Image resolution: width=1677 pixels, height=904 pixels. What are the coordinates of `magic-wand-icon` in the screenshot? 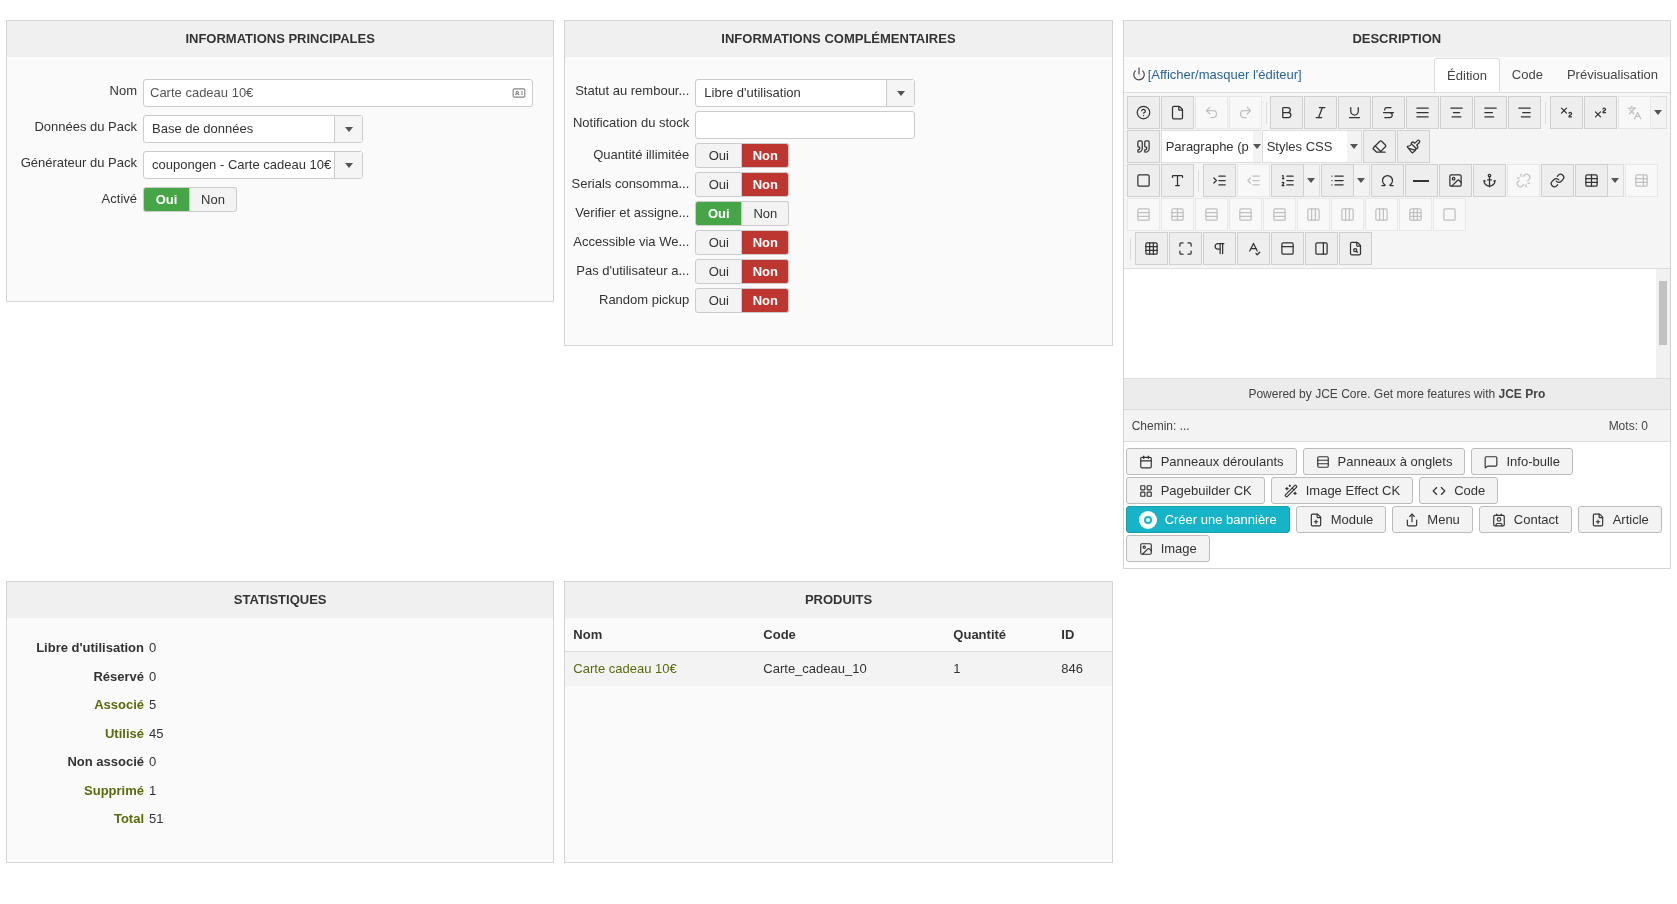 It's located at (1290, 490).